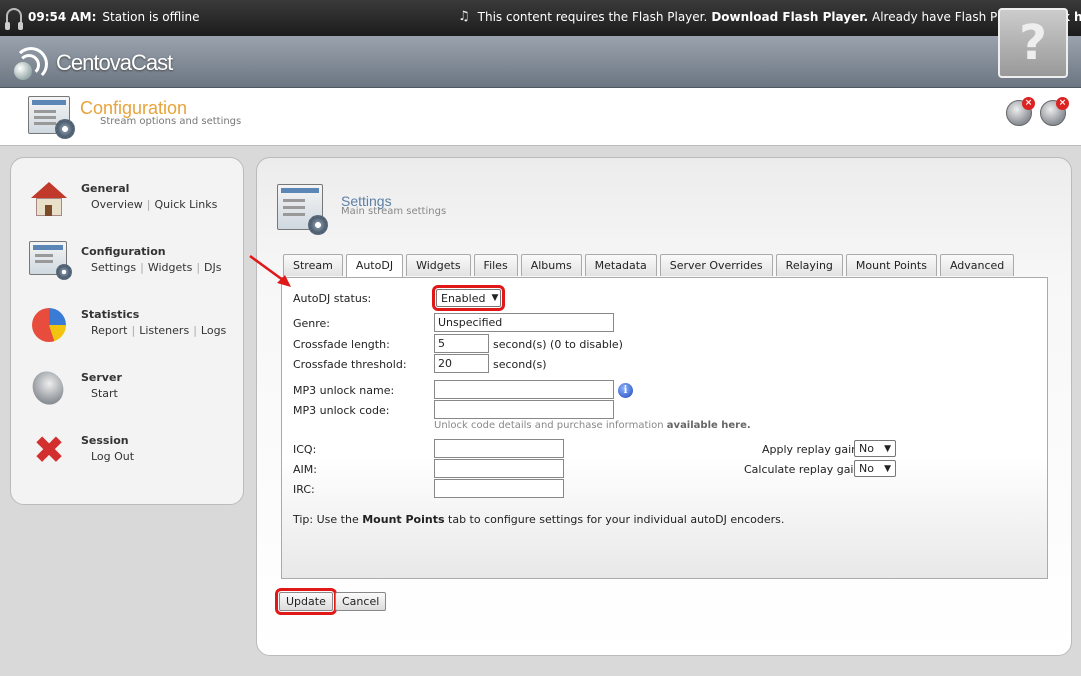 The image size is (1081, 676). What do you see at coordinates (361, 601) in the screenshot?
I see `cancel-button: Cancel` at bounding box center [361, 601].